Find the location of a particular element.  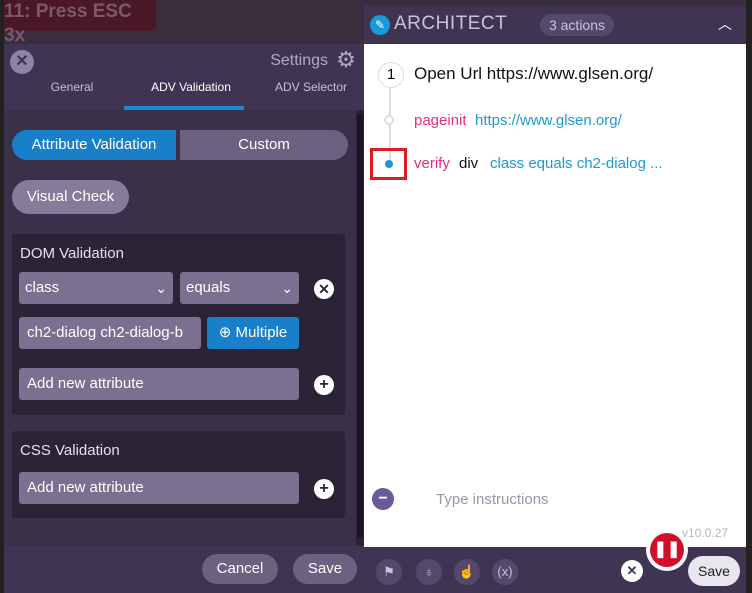

variable-icon: (x) is located at coordinates (505, 572).